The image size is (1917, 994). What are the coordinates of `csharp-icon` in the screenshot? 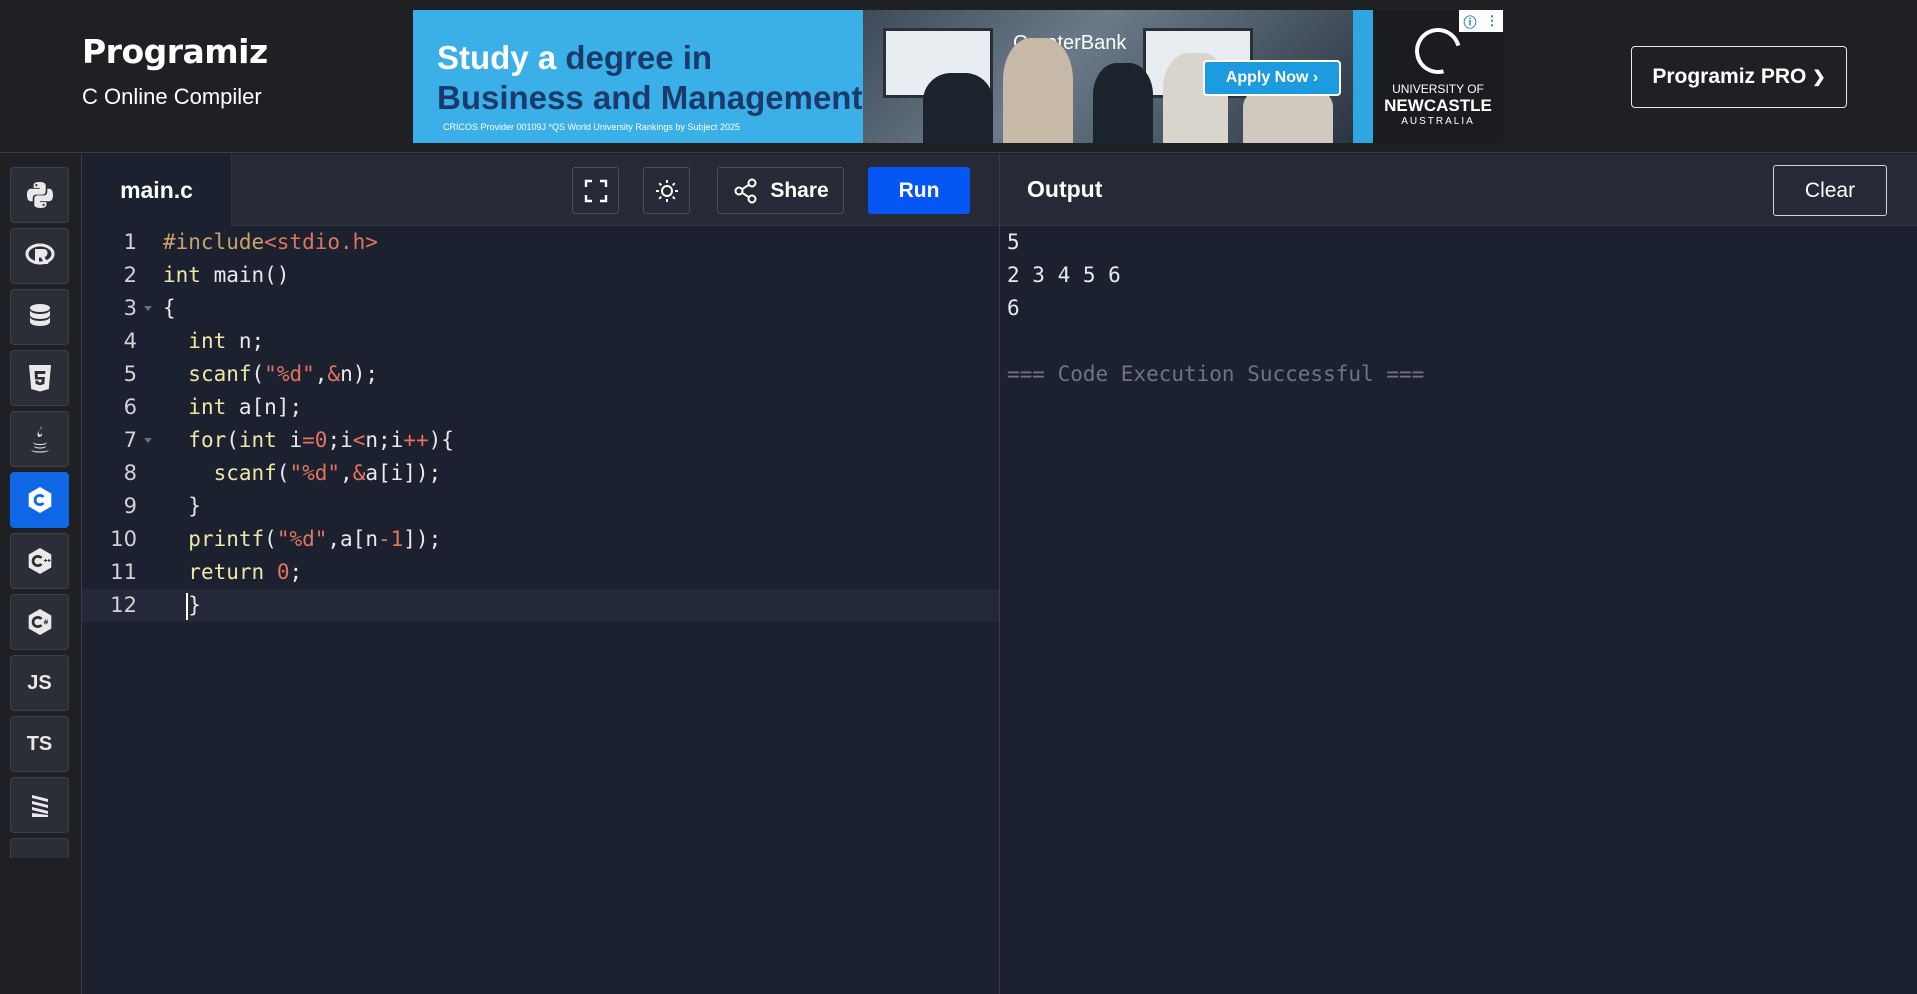 It's located at (39, 622).